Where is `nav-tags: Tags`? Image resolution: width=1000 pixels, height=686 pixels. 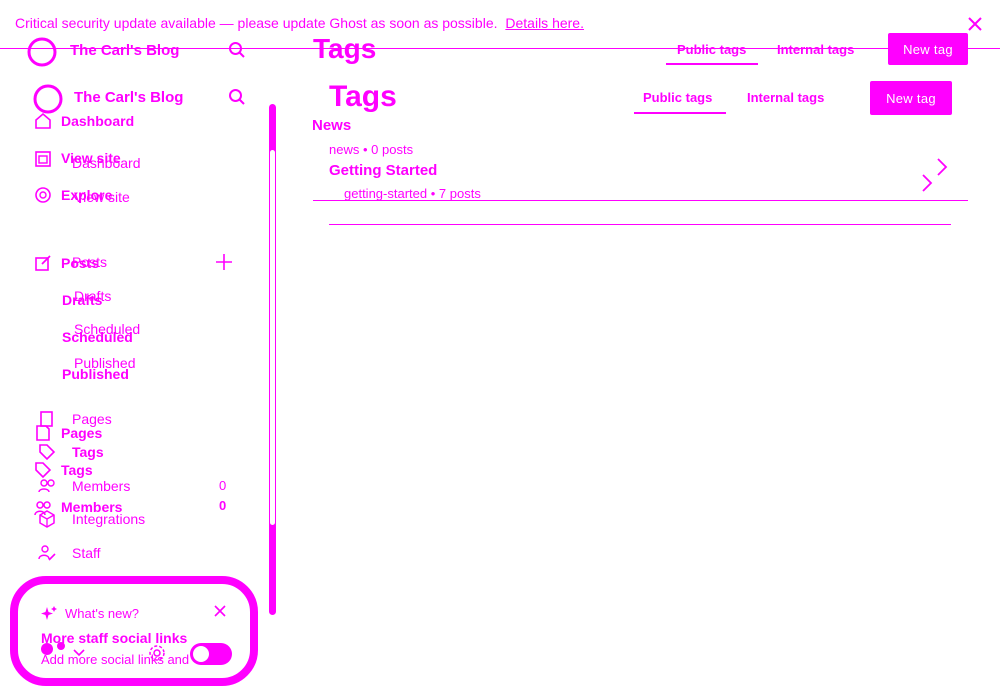 nav-tags: Tags is located at coordinates (88, 452).